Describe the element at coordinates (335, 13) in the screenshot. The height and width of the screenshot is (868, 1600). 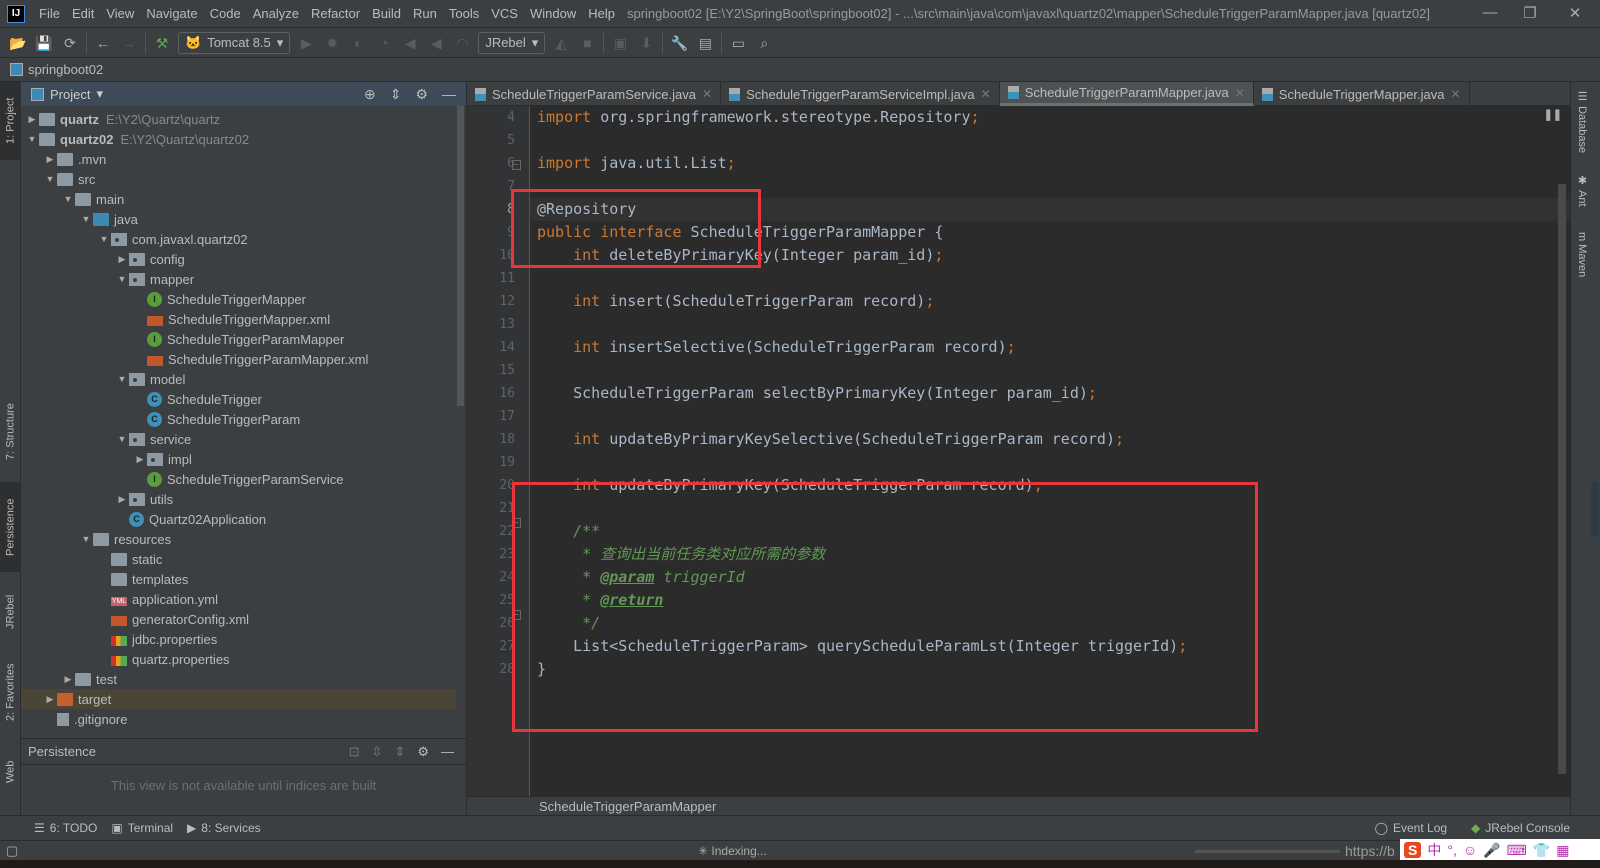
I see `menu-refactor: Refactor` at that location.